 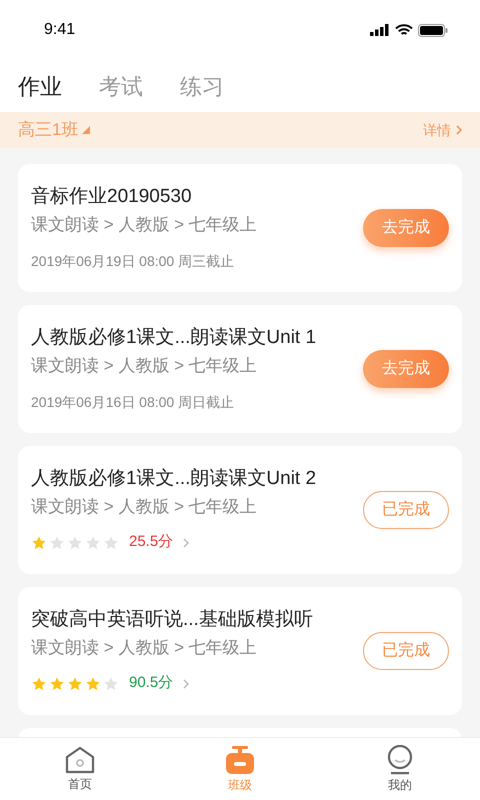 What do you see at coordinates (80, 760) in the screenshot?
I see `home-icon` at bounding box center [80, 760].